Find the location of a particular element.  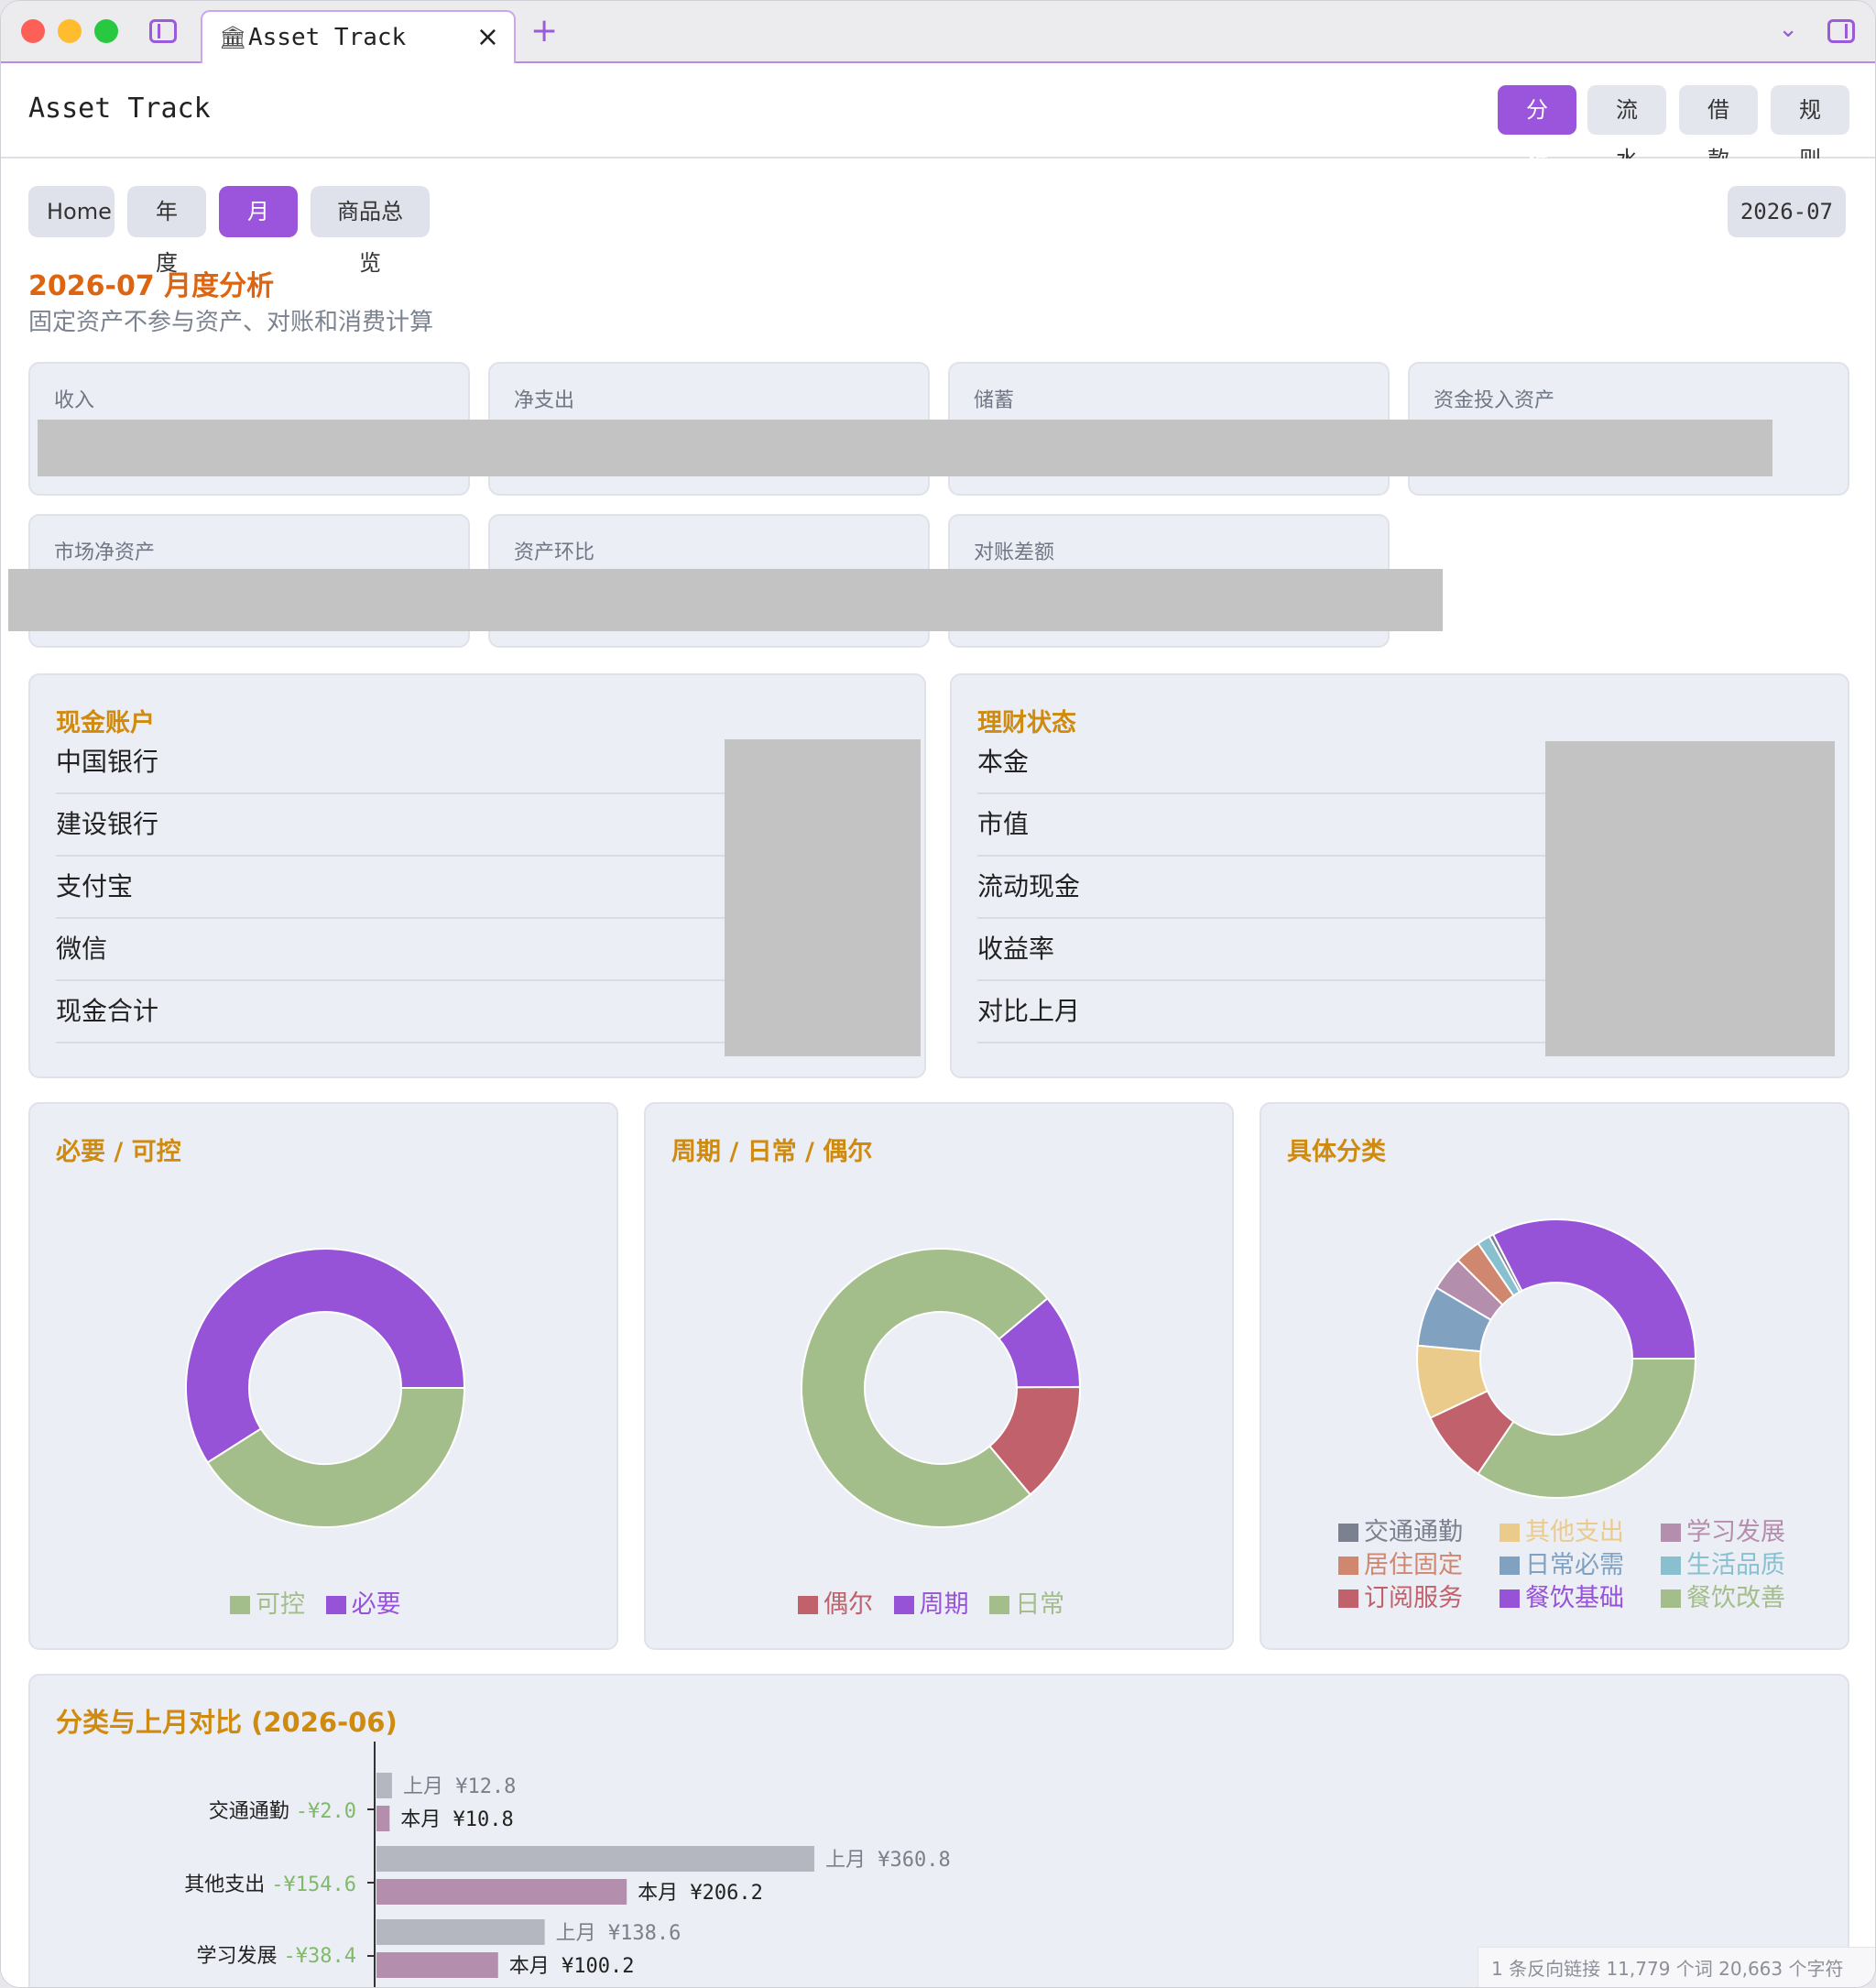

stat-label: 市场净资产 is located at coordinates (105, 552).